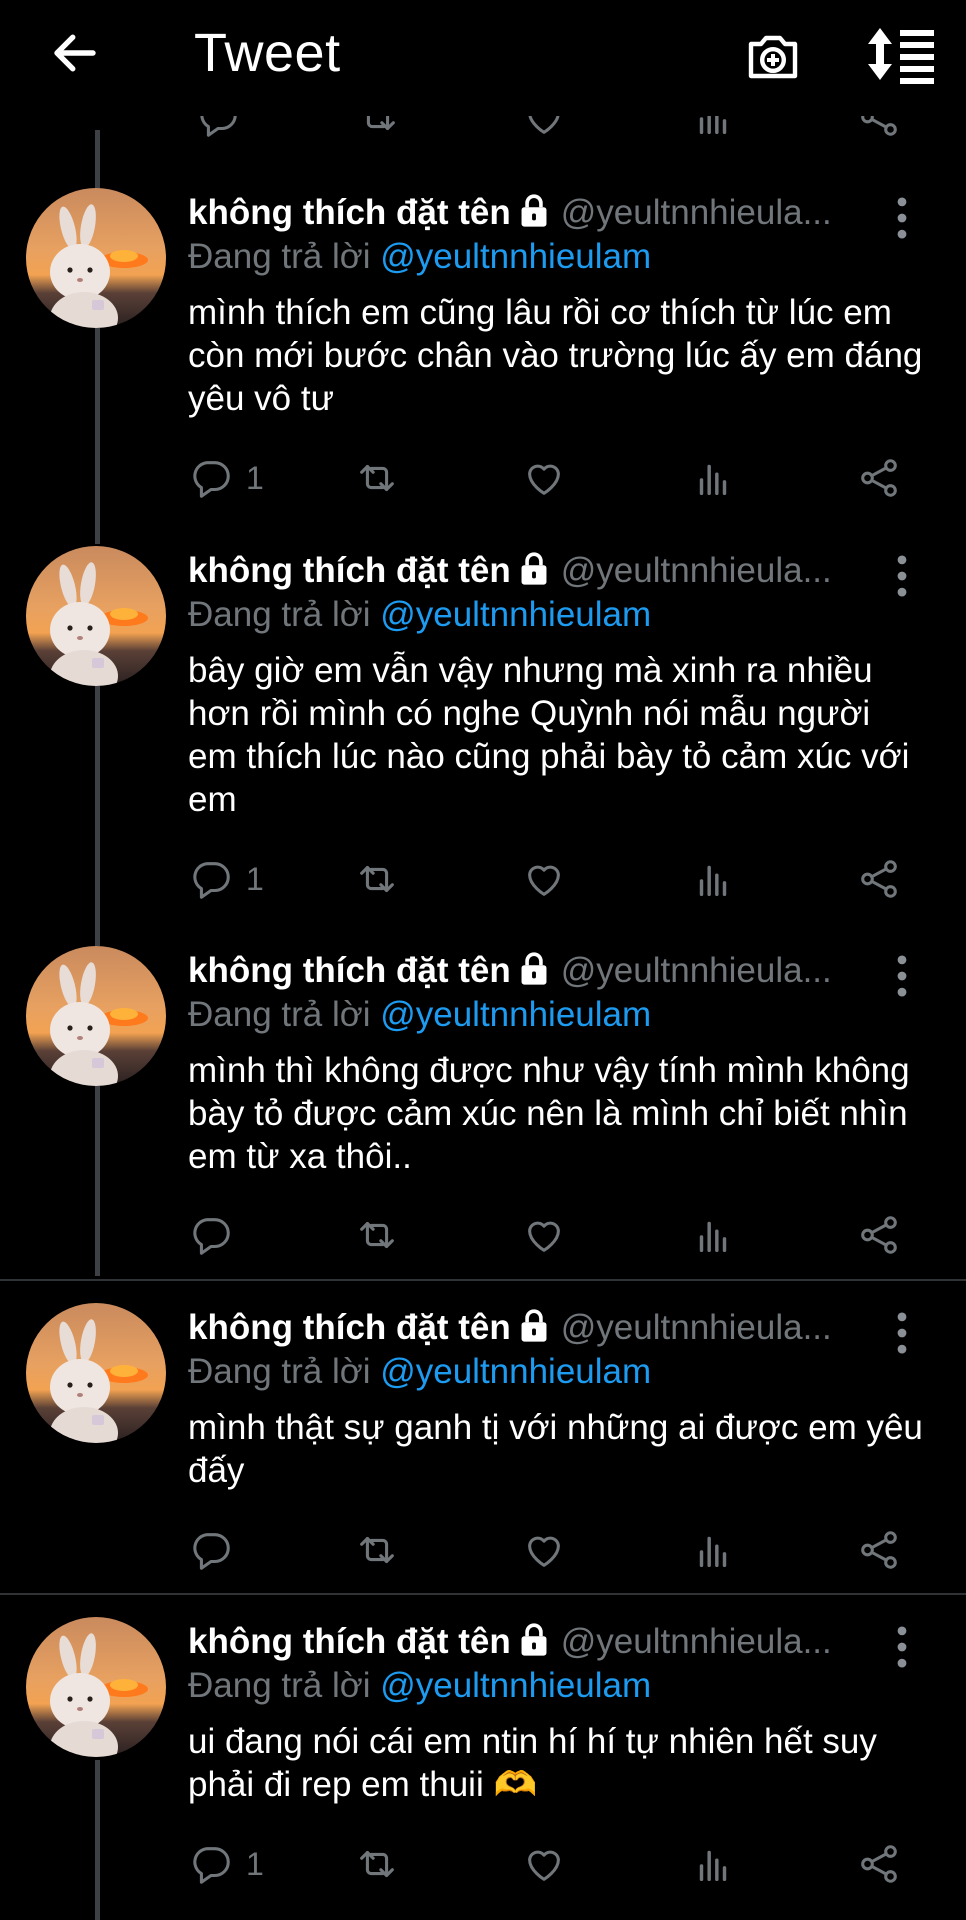 Image resolution: width=966 pixels, height=1920 pixels. Describe the element at coordinates (267, 53) in the screenshot. I see `page-title: Tweet` at that location.